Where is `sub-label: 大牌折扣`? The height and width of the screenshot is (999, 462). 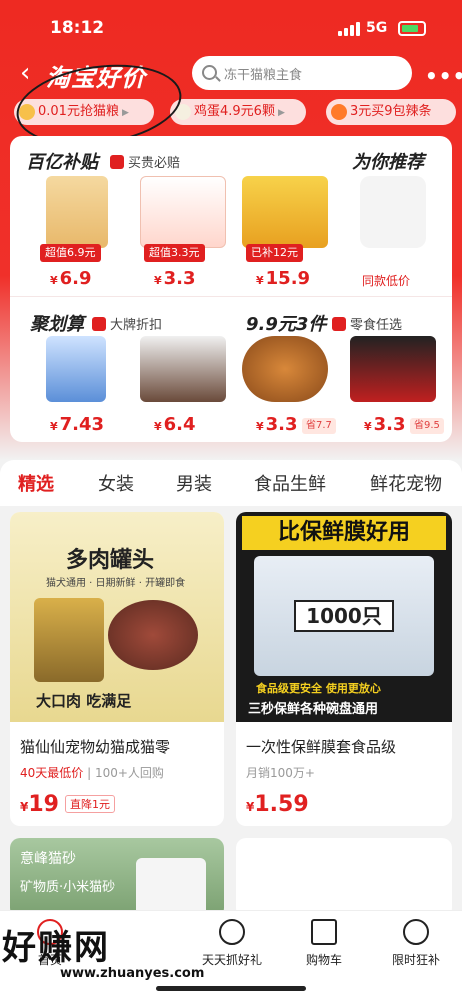
sub-label: 大牌折扣 is located at coordinates (136, 325).